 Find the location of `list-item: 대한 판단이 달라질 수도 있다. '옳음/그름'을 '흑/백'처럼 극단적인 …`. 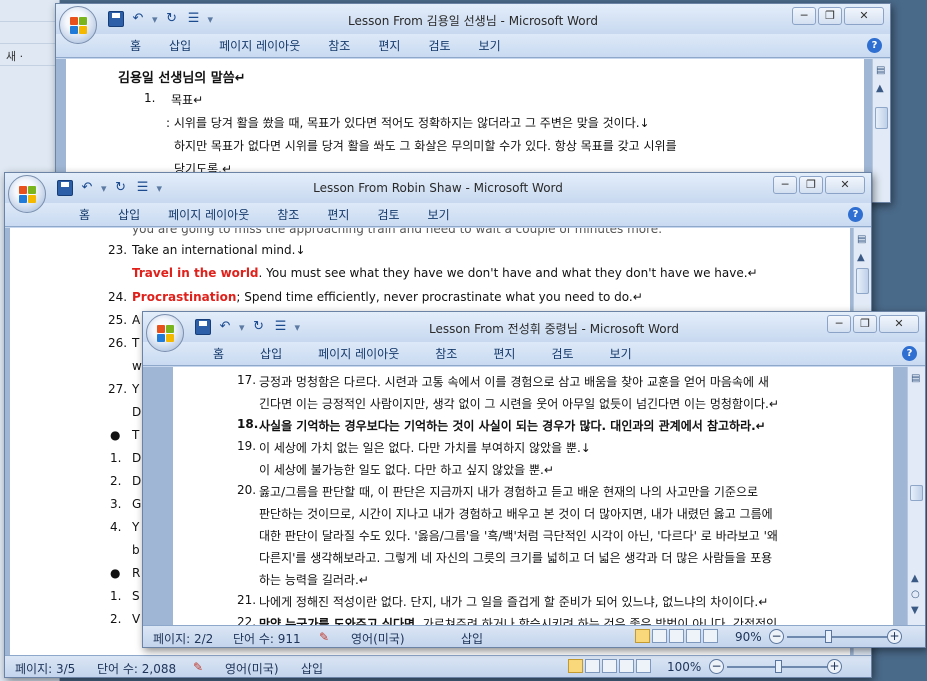

list-item: 대한 판단이 달라질 수도 있다. '옳음/그름'을 '흑/백'처럼 극단적인 … is located at coordinates (518, 536).